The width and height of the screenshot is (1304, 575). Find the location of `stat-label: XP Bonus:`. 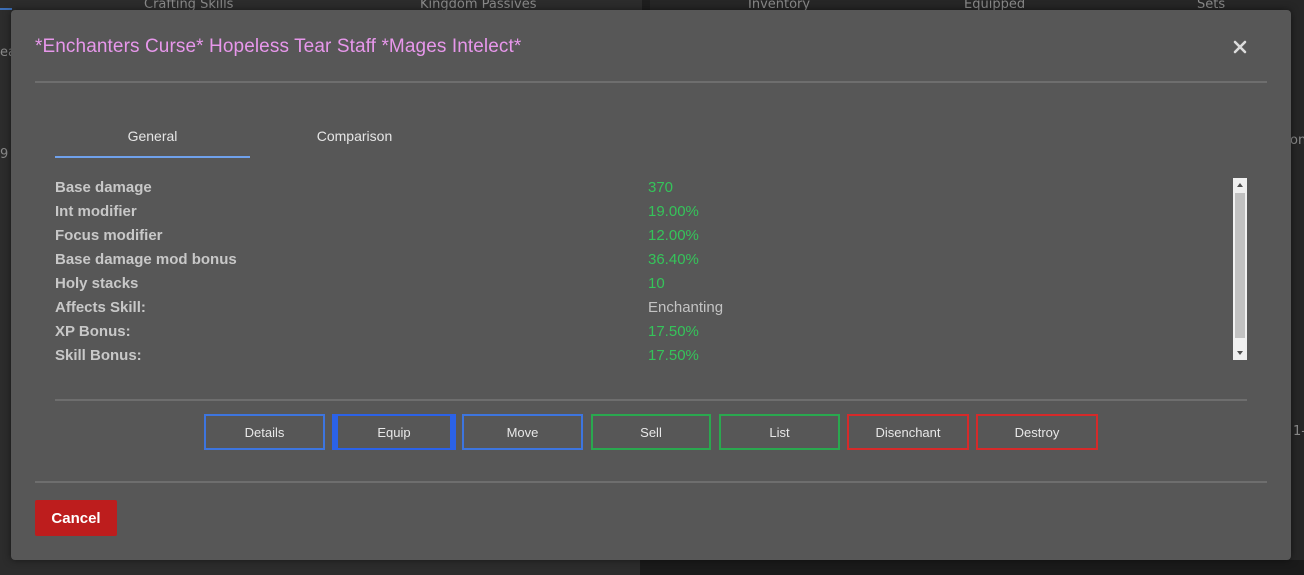

stat-label: XP Bonus: is located at coordinates (93, 331).